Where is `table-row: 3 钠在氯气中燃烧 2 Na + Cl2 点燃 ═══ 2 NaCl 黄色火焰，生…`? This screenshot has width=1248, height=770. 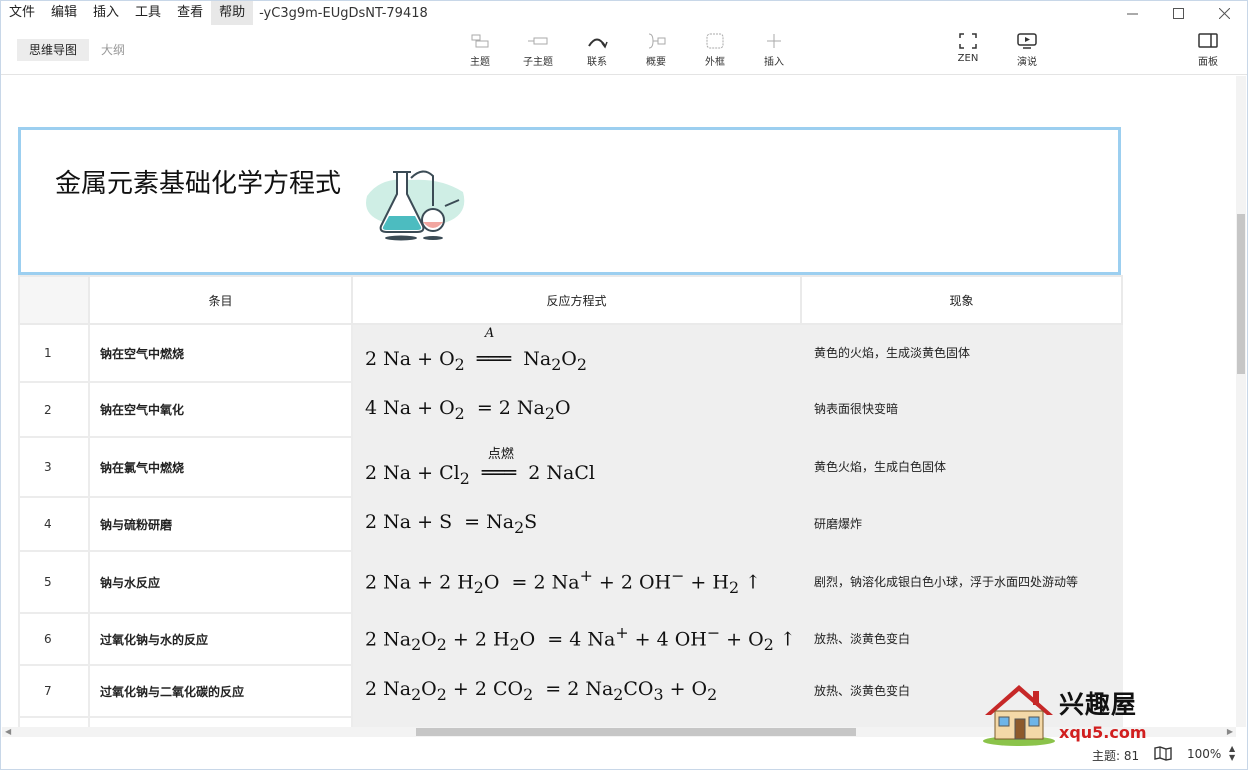 table-row: 3 钠在氯气中燃烧 2 Na + Cl2 点燃 ═══ 2 NaCl 黄色火焰，生… is located at coordinates (570, 467).